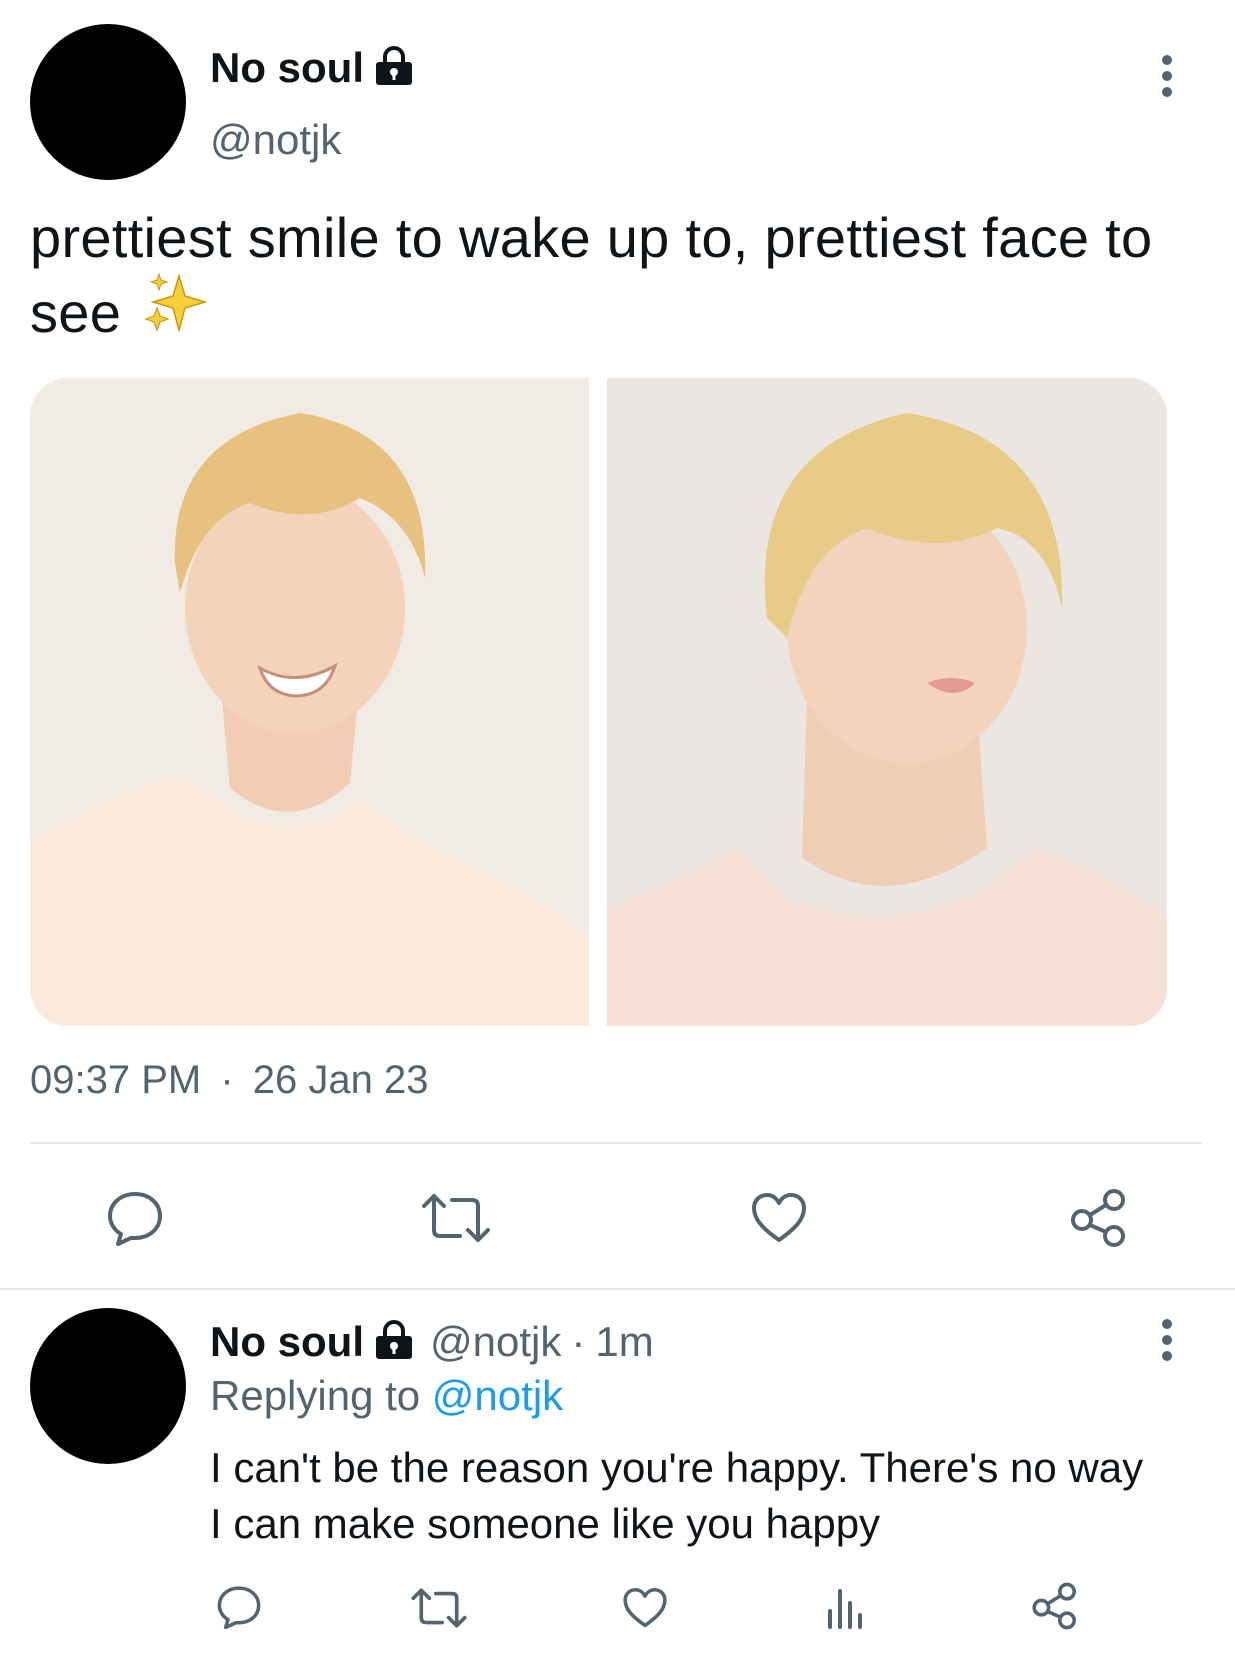  What do you see at coordinates (315, 1395) in the screenshot?
I see `replying-to-label: Replying to` at bounding box center [315, 1395].